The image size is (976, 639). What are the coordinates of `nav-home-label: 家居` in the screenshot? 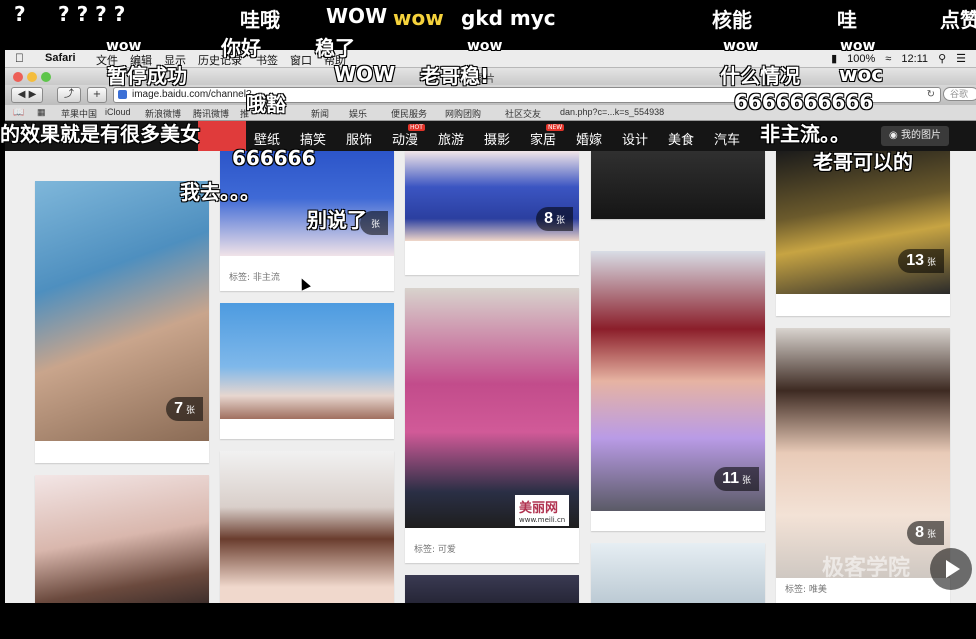 It's located at (543, 140).